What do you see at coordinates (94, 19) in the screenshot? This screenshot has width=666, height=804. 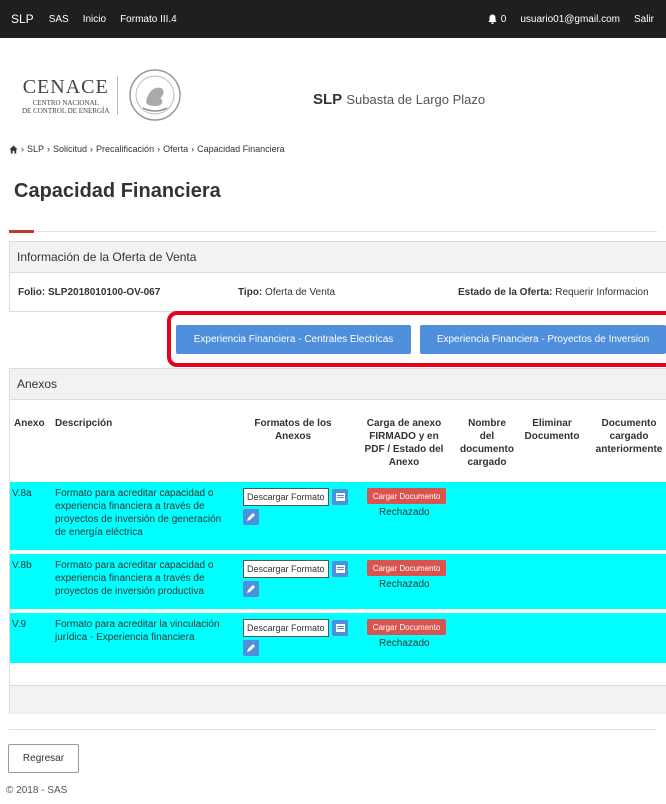 I see `nav-link-inicio: Inicio` at bounding box center [94, 19].